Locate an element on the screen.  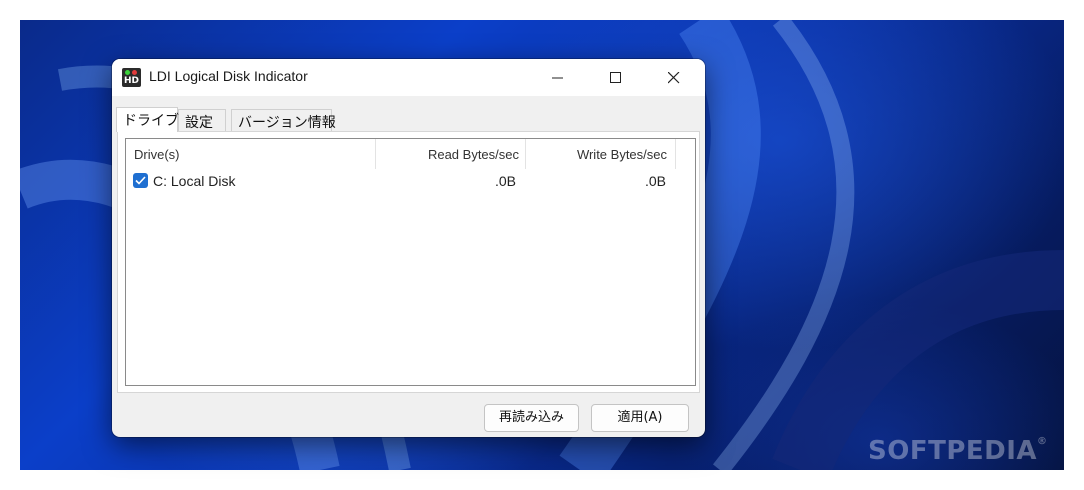
column-header-drives: Drive(s) is located at coordinates (251, 154).